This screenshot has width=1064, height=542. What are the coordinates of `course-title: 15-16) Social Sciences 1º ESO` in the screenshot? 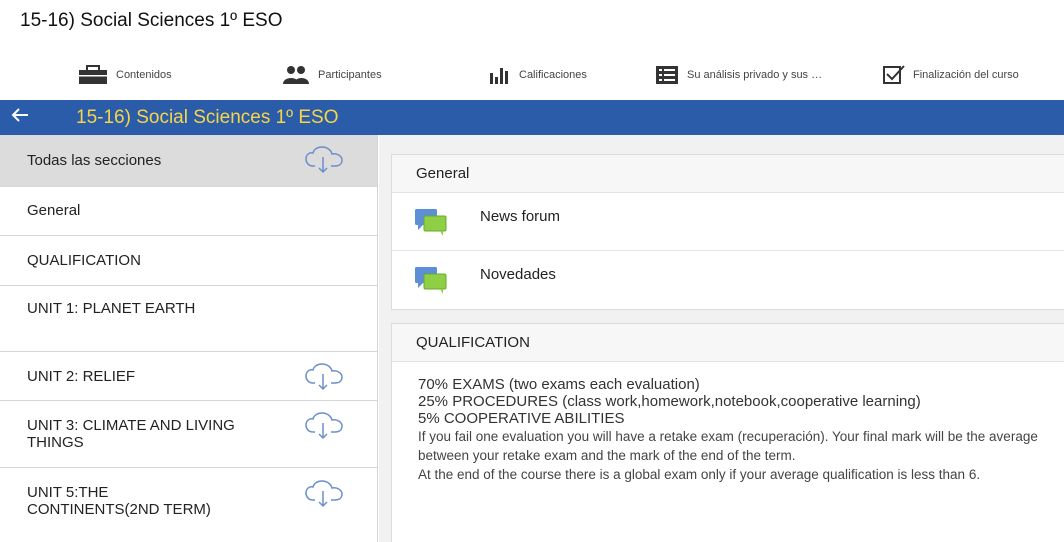 It's located at (207, 117).